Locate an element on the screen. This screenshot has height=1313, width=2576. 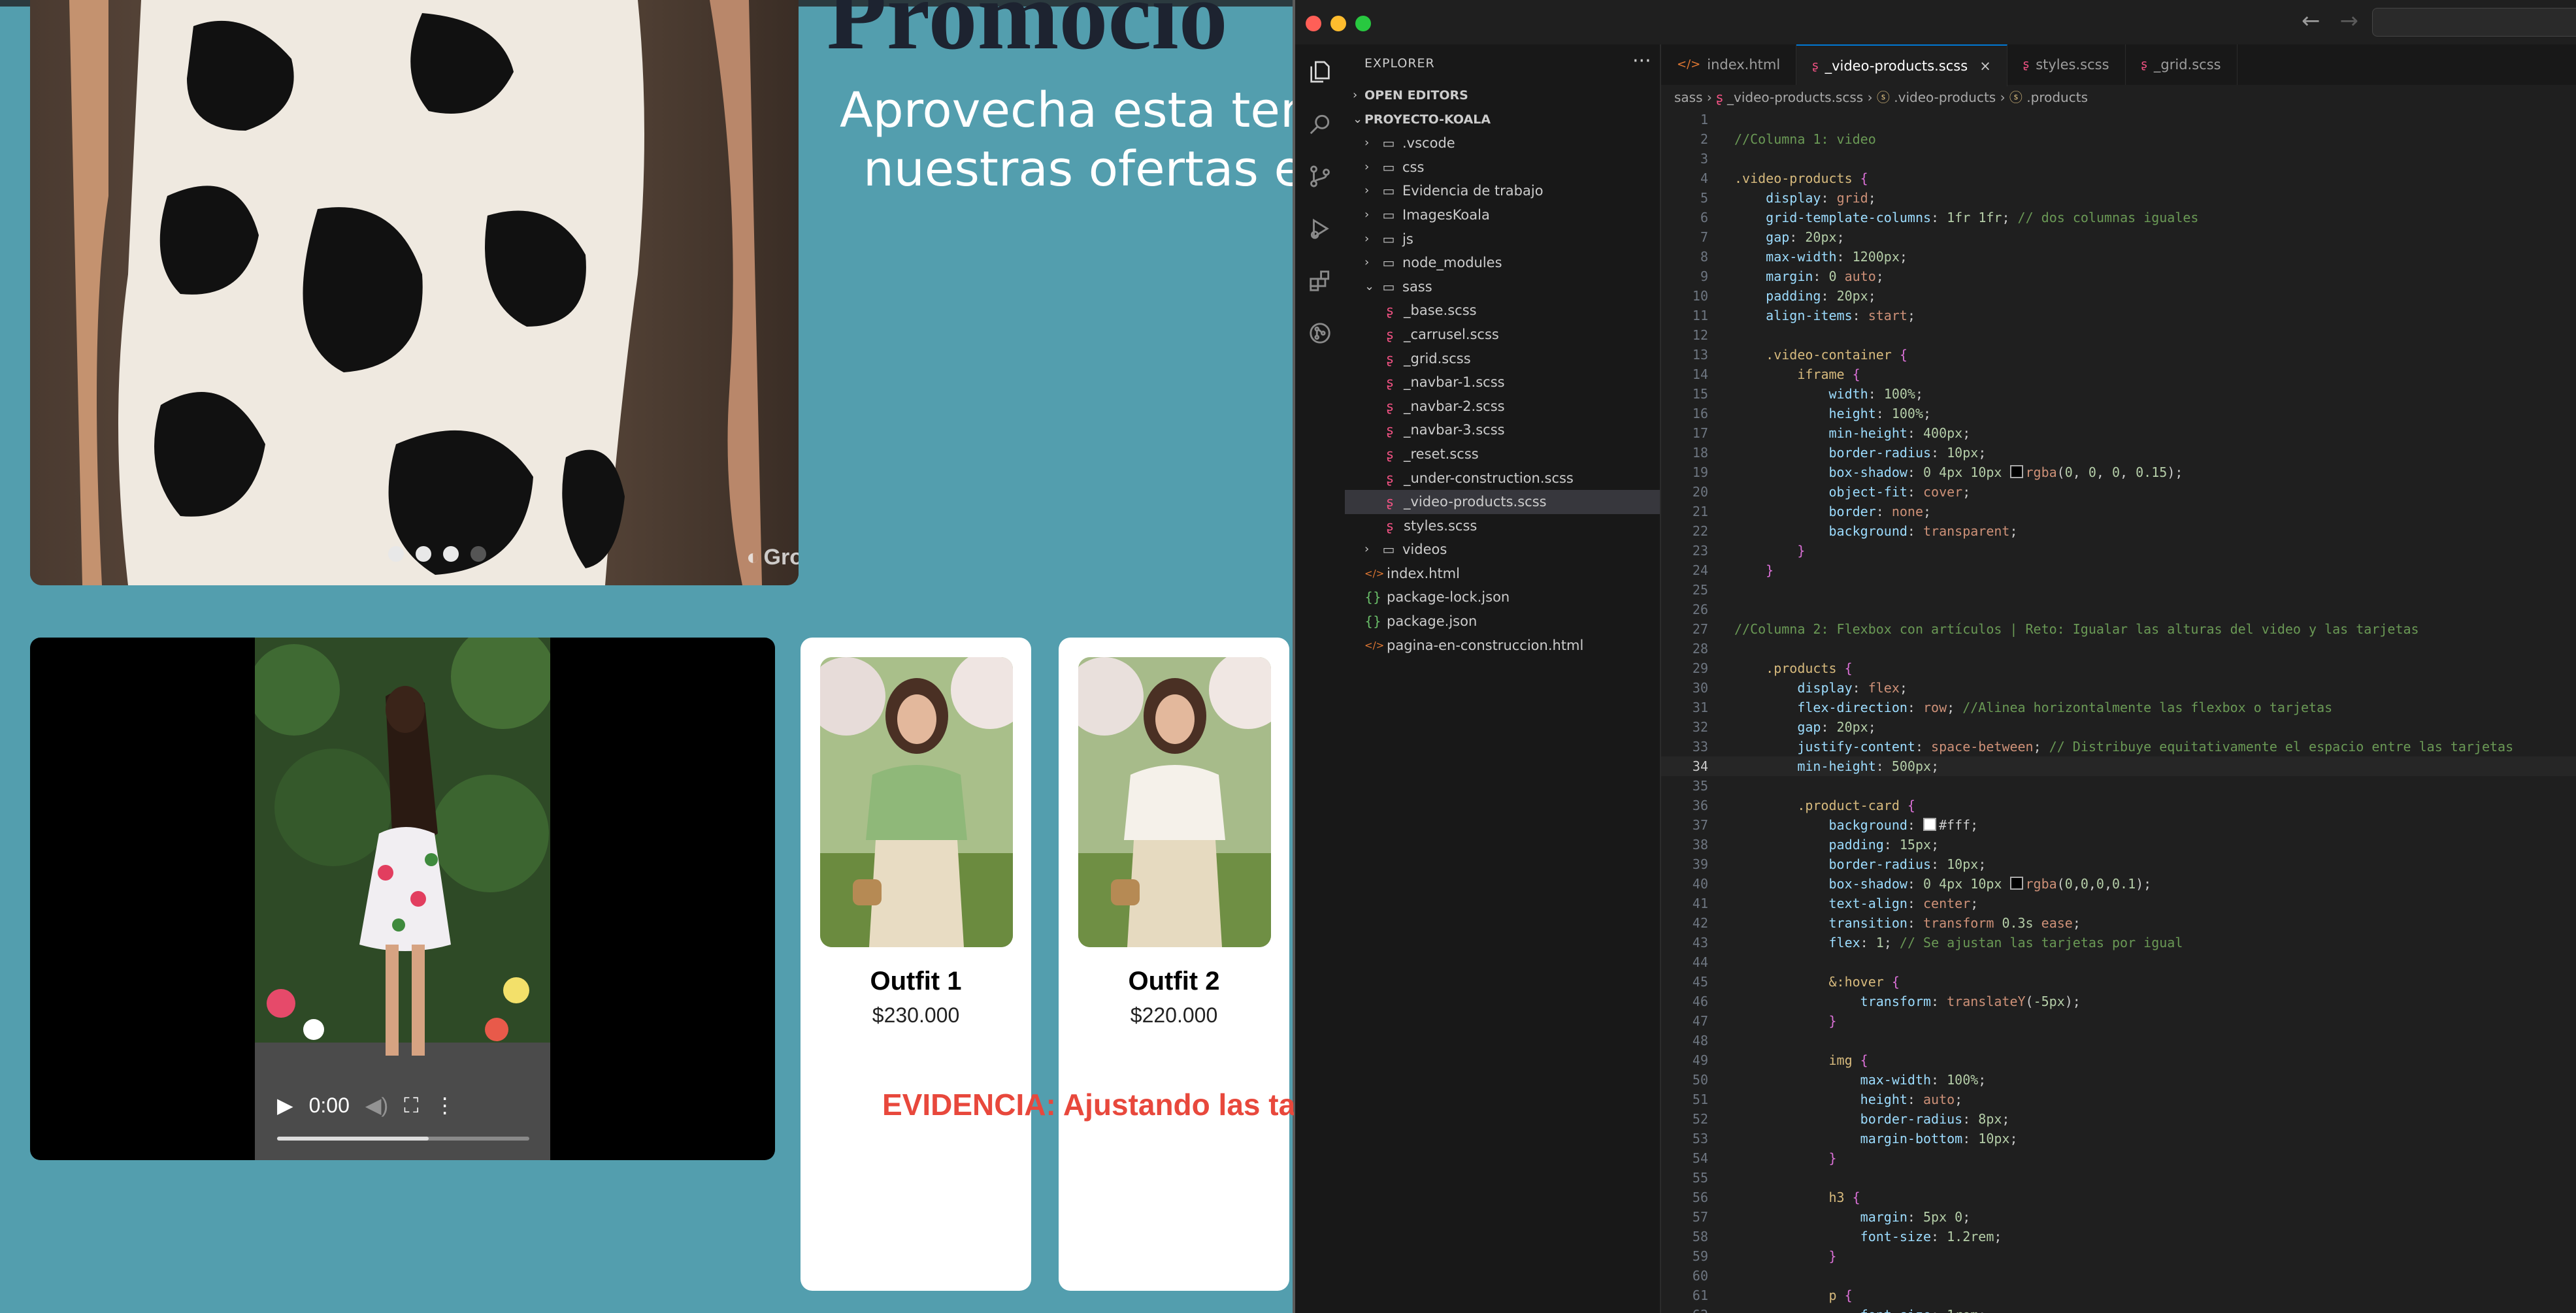
project-root: ⌄ PROYECTO-KOALA is located at coordinates (1502, 120).